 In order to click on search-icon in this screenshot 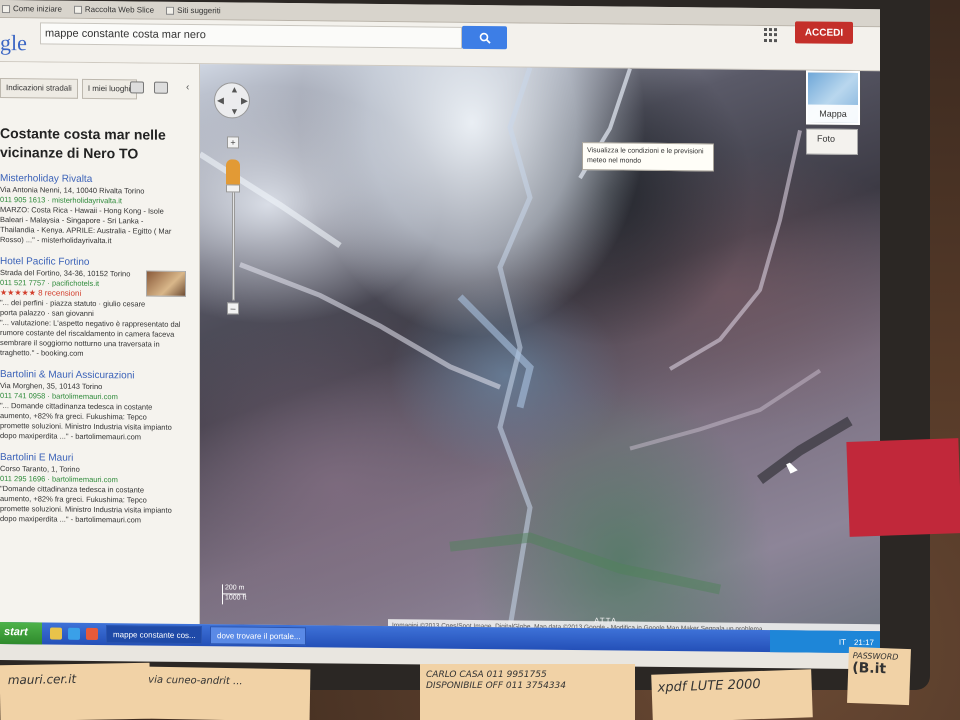, I will do `click(485, 38)`.